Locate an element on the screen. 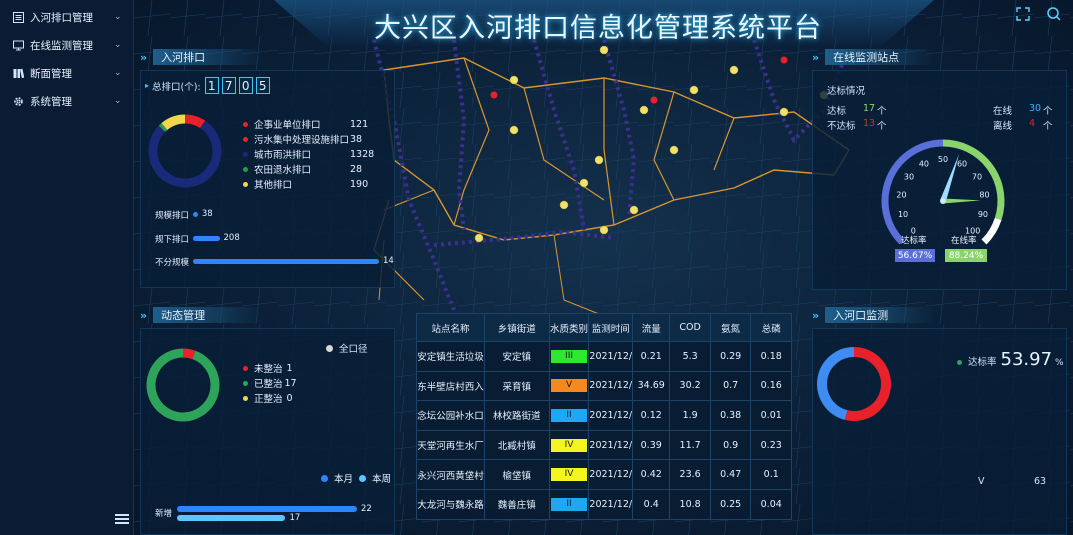  monitor-icon is located at coordinates (18, 45).